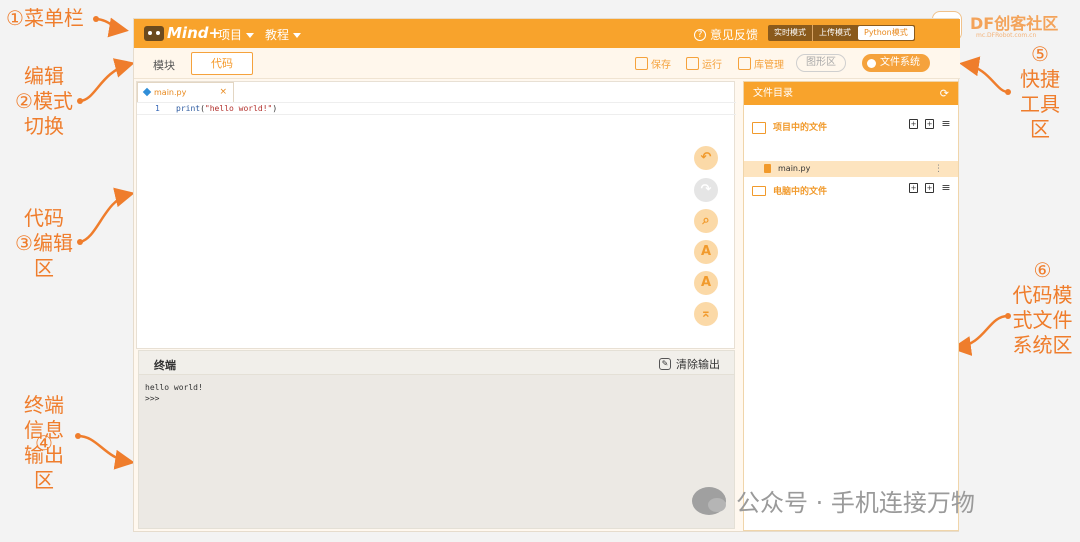 The width and height of the screenshot is (1080, 542). What do you see at coordinates (44, 218) in the screenshot?
I see `annotation-line: 代码` at bounding box center [44, 218].